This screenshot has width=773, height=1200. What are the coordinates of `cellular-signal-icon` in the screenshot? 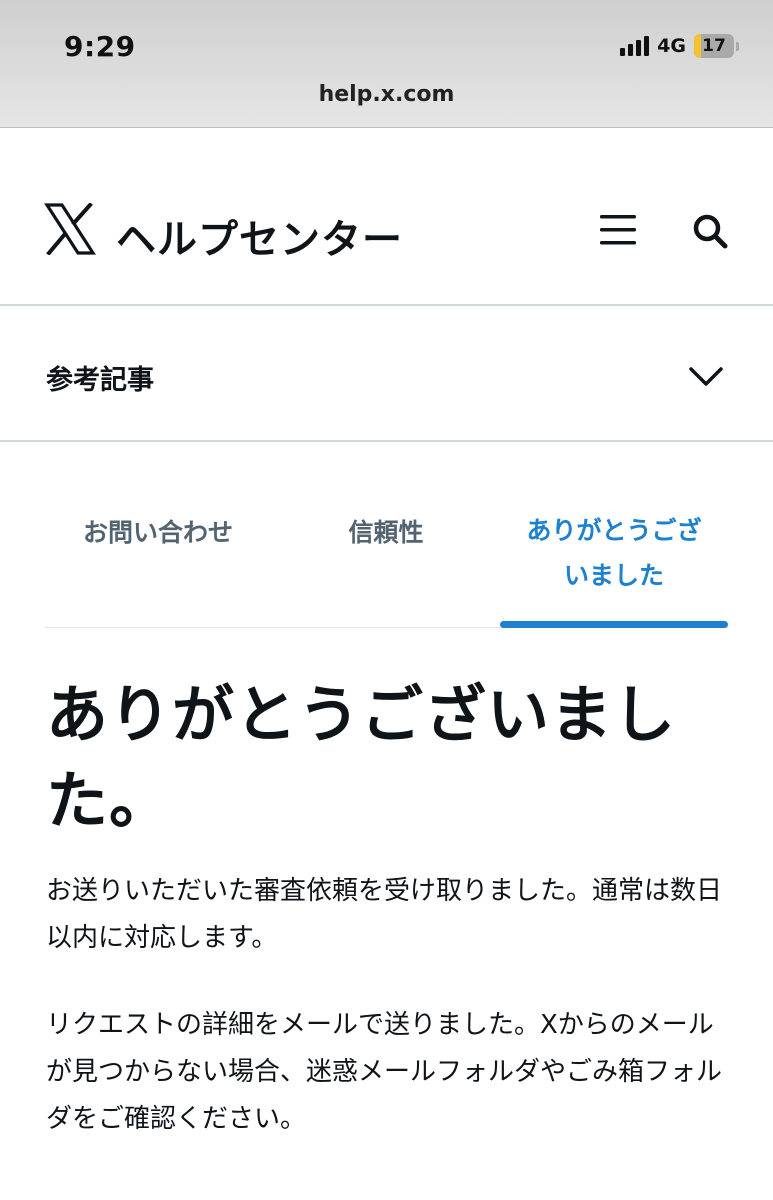 It's located at (635, 46).